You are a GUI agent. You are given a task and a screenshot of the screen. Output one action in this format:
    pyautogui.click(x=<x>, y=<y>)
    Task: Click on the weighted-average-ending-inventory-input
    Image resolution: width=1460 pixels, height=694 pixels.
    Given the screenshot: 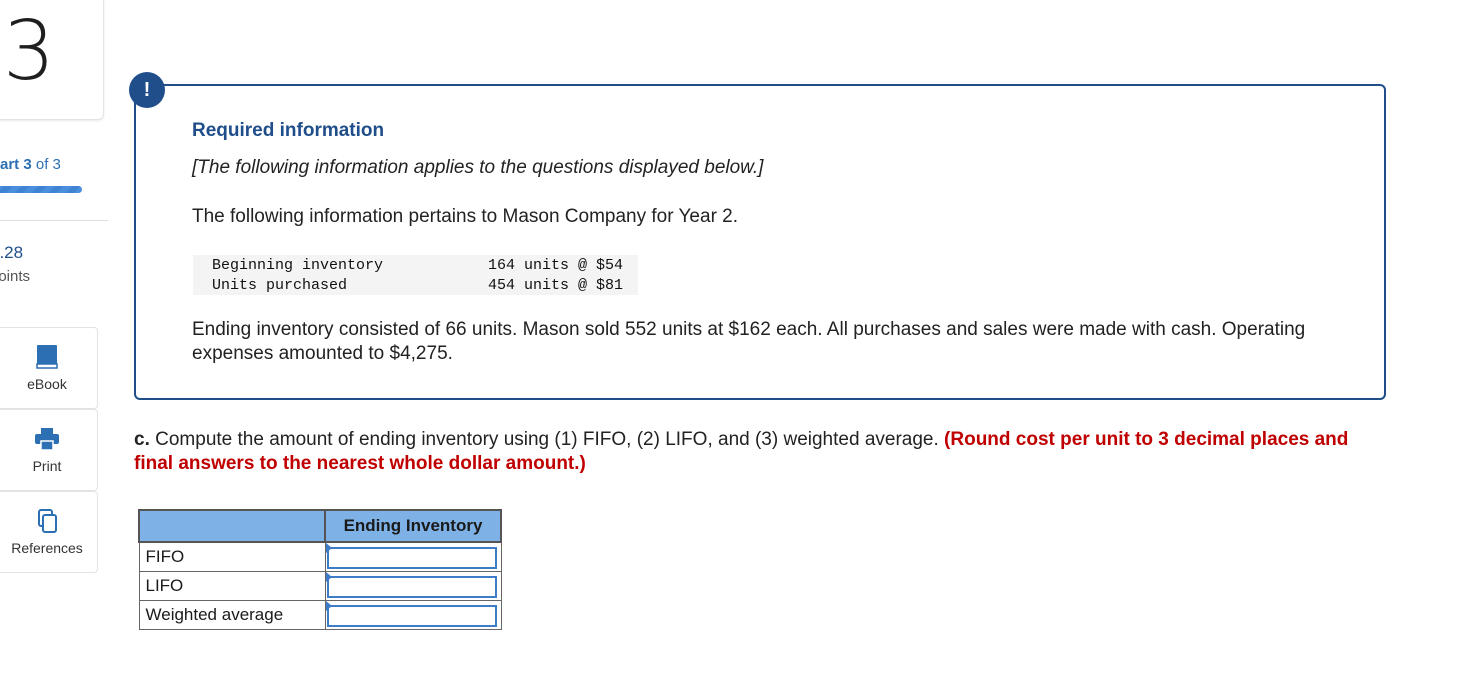 What is the action you would take?
    pyautogui.click(x=411, y=615)
    